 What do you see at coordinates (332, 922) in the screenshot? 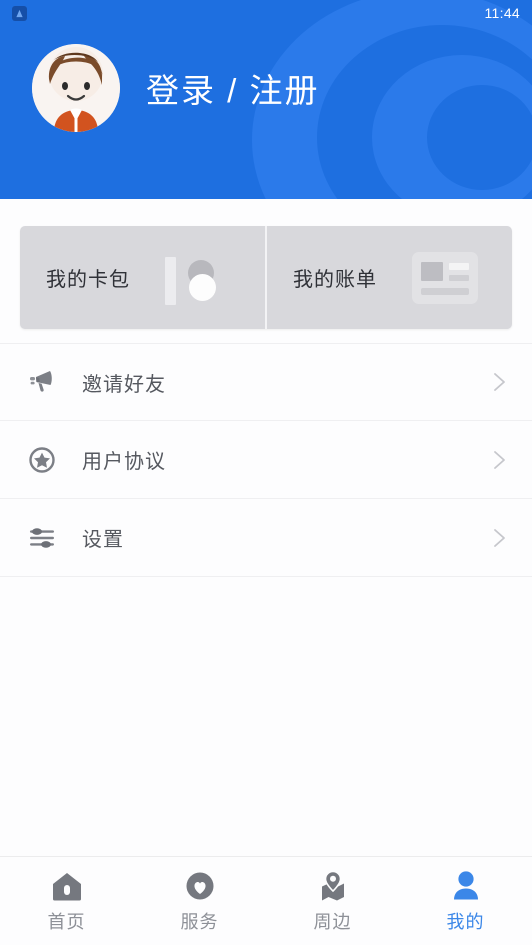
I see `tab-nearby-label: 周边` at bounding box center [332, 922].